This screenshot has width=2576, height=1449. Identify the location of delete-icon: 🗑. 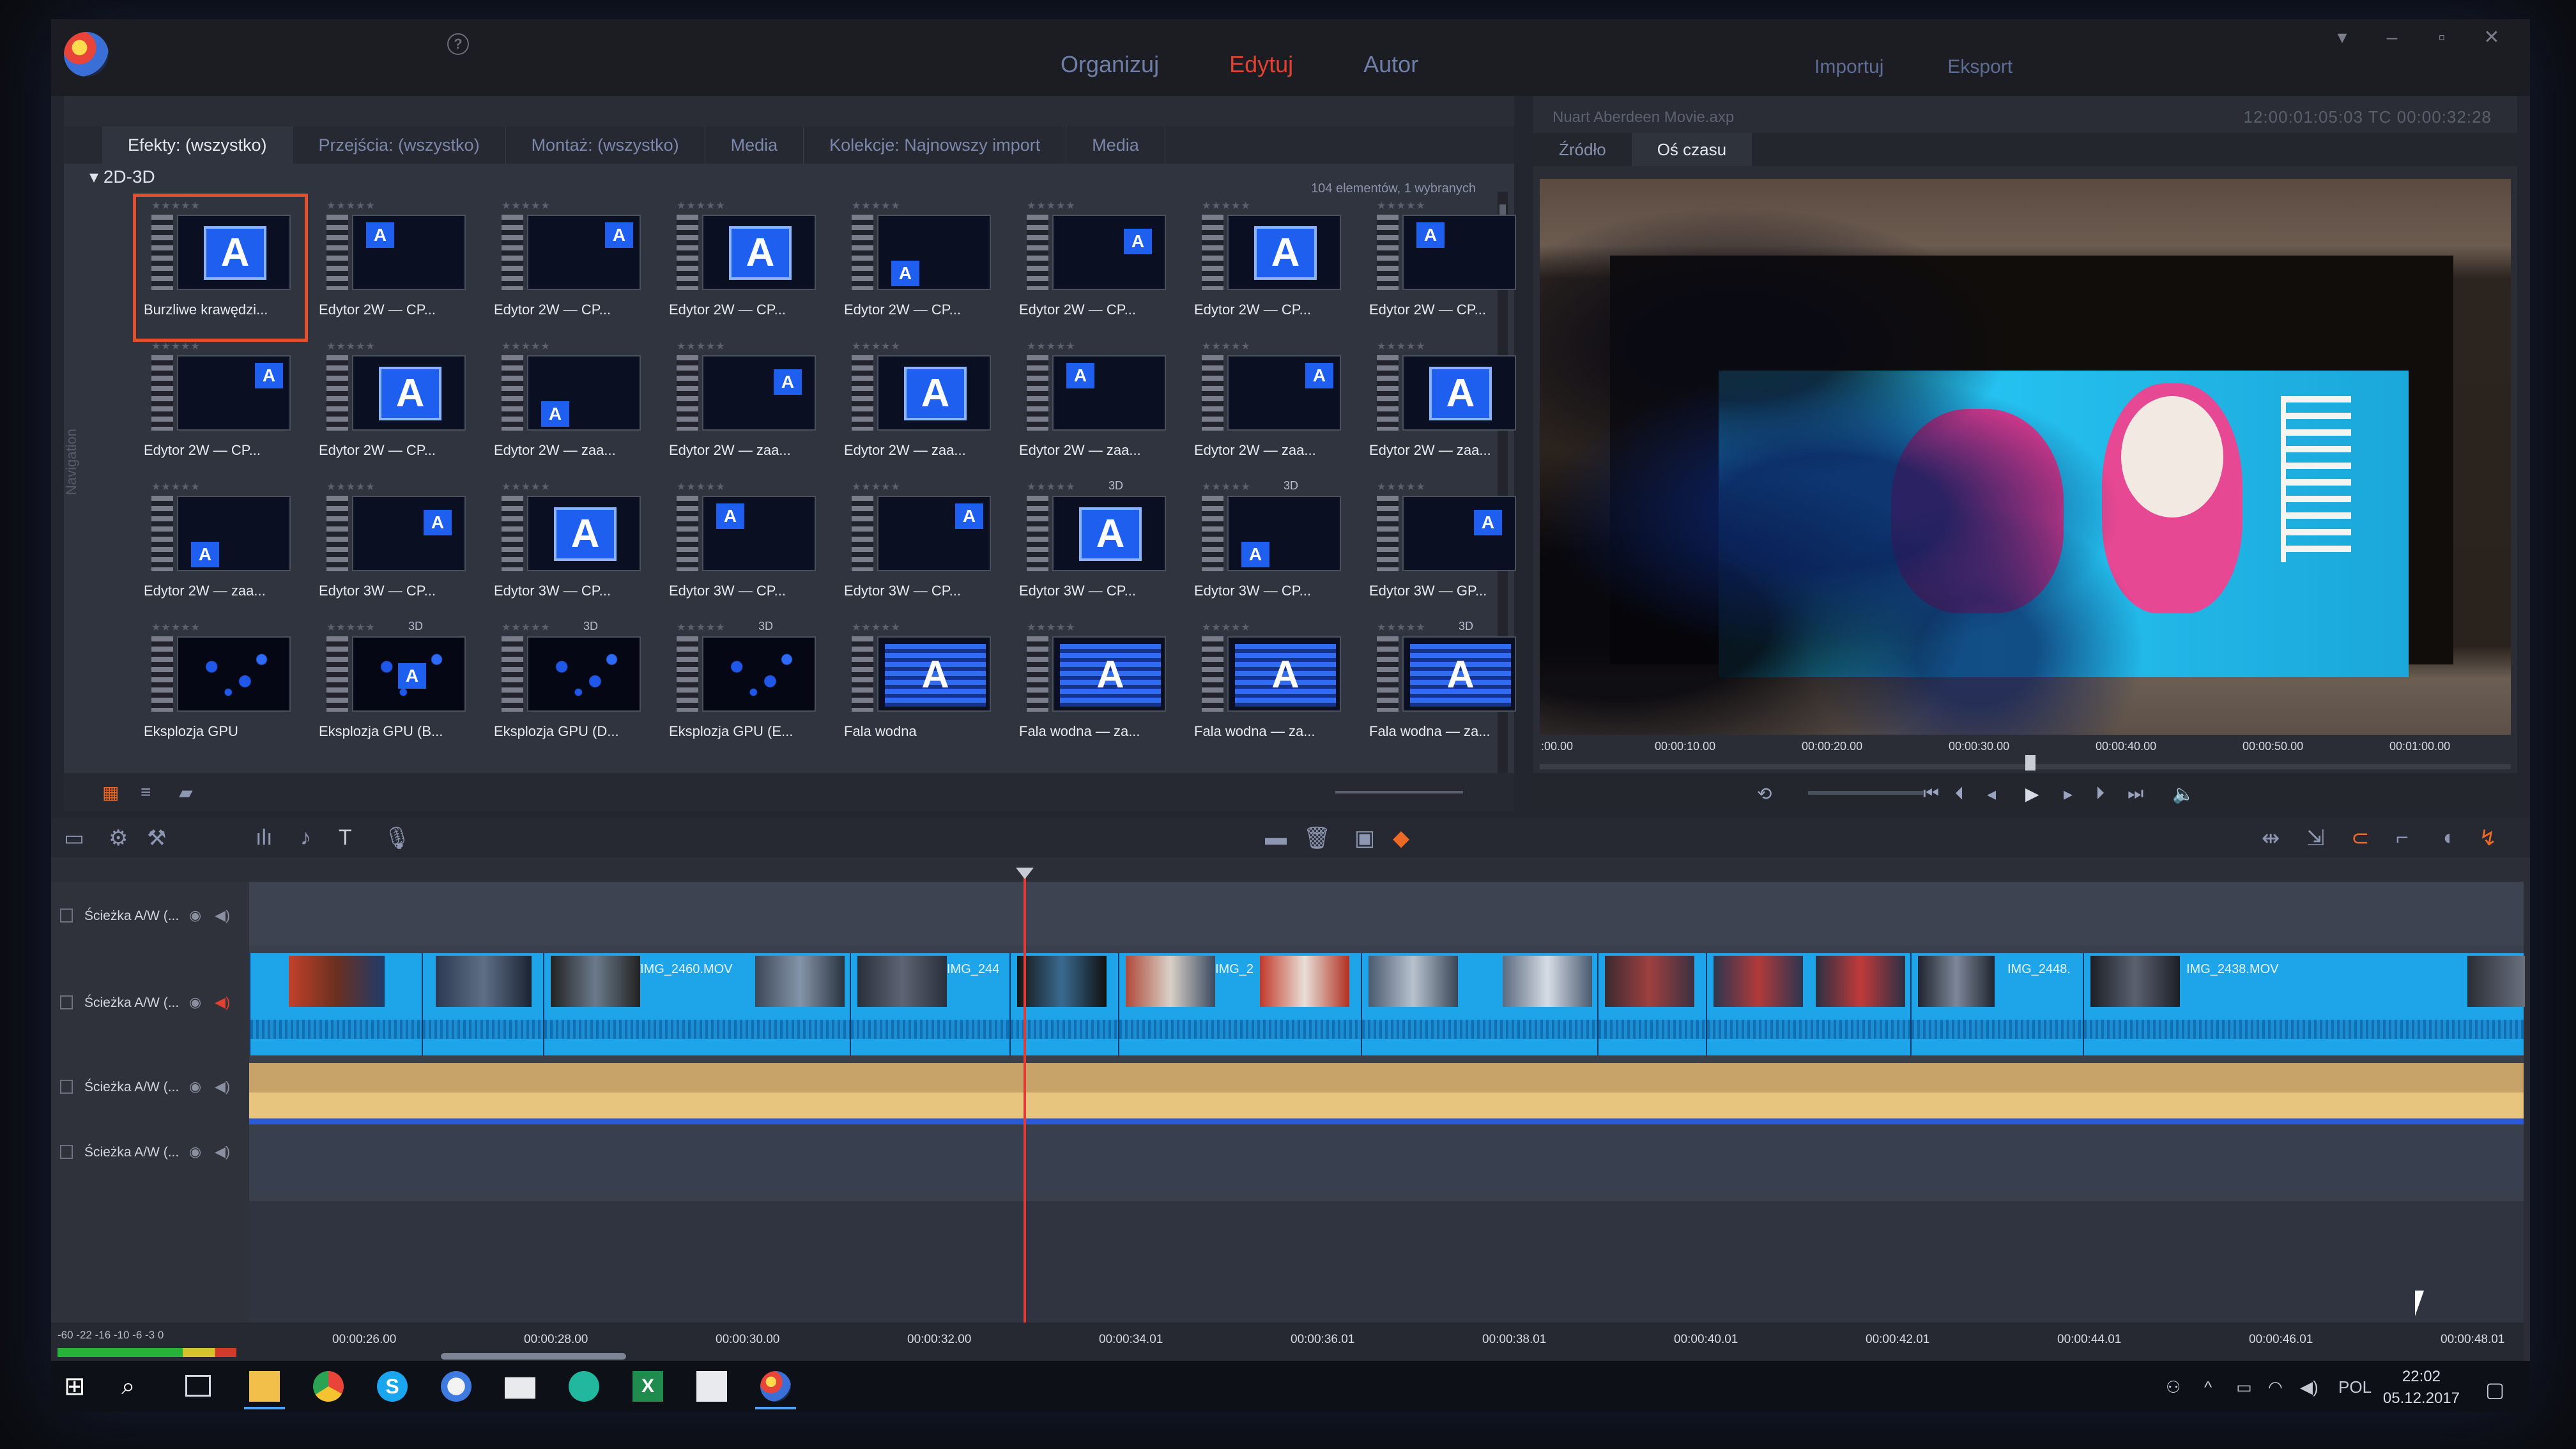
(1317, 838).